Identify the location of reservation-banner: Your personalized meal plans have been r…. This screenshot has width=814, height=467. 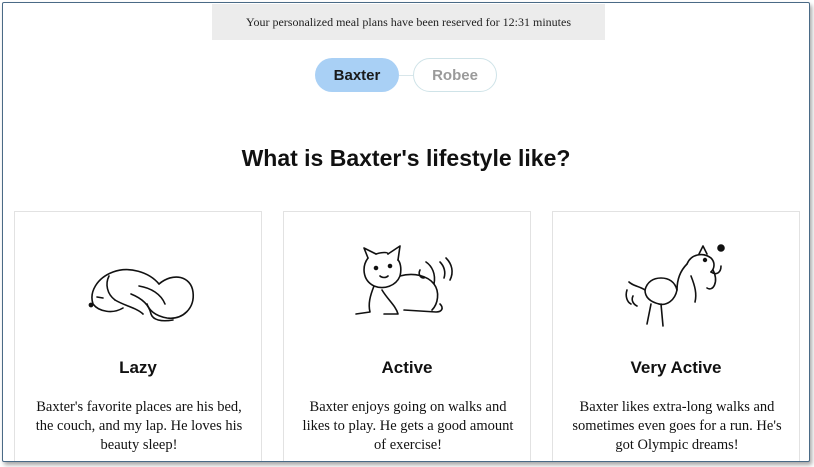
(408, 22).